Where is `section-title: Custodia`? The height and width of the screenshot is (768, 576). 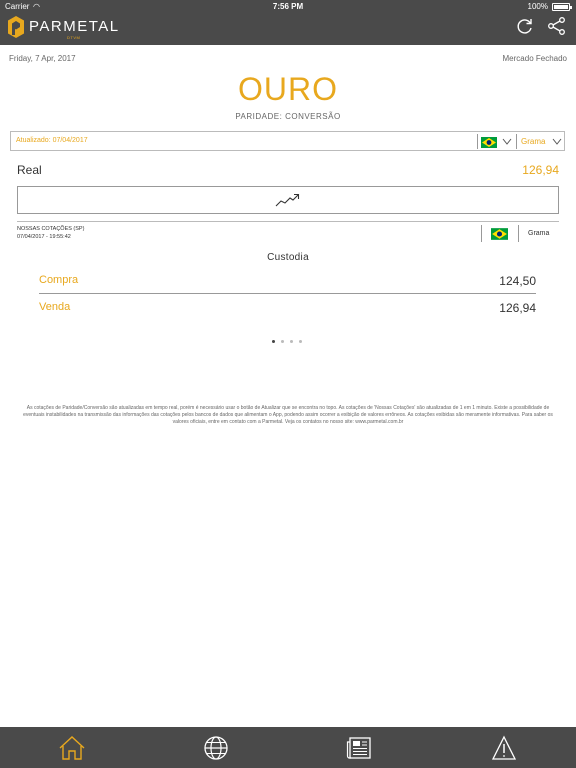
section-title: Custodia is located at coordinates (288, 257).